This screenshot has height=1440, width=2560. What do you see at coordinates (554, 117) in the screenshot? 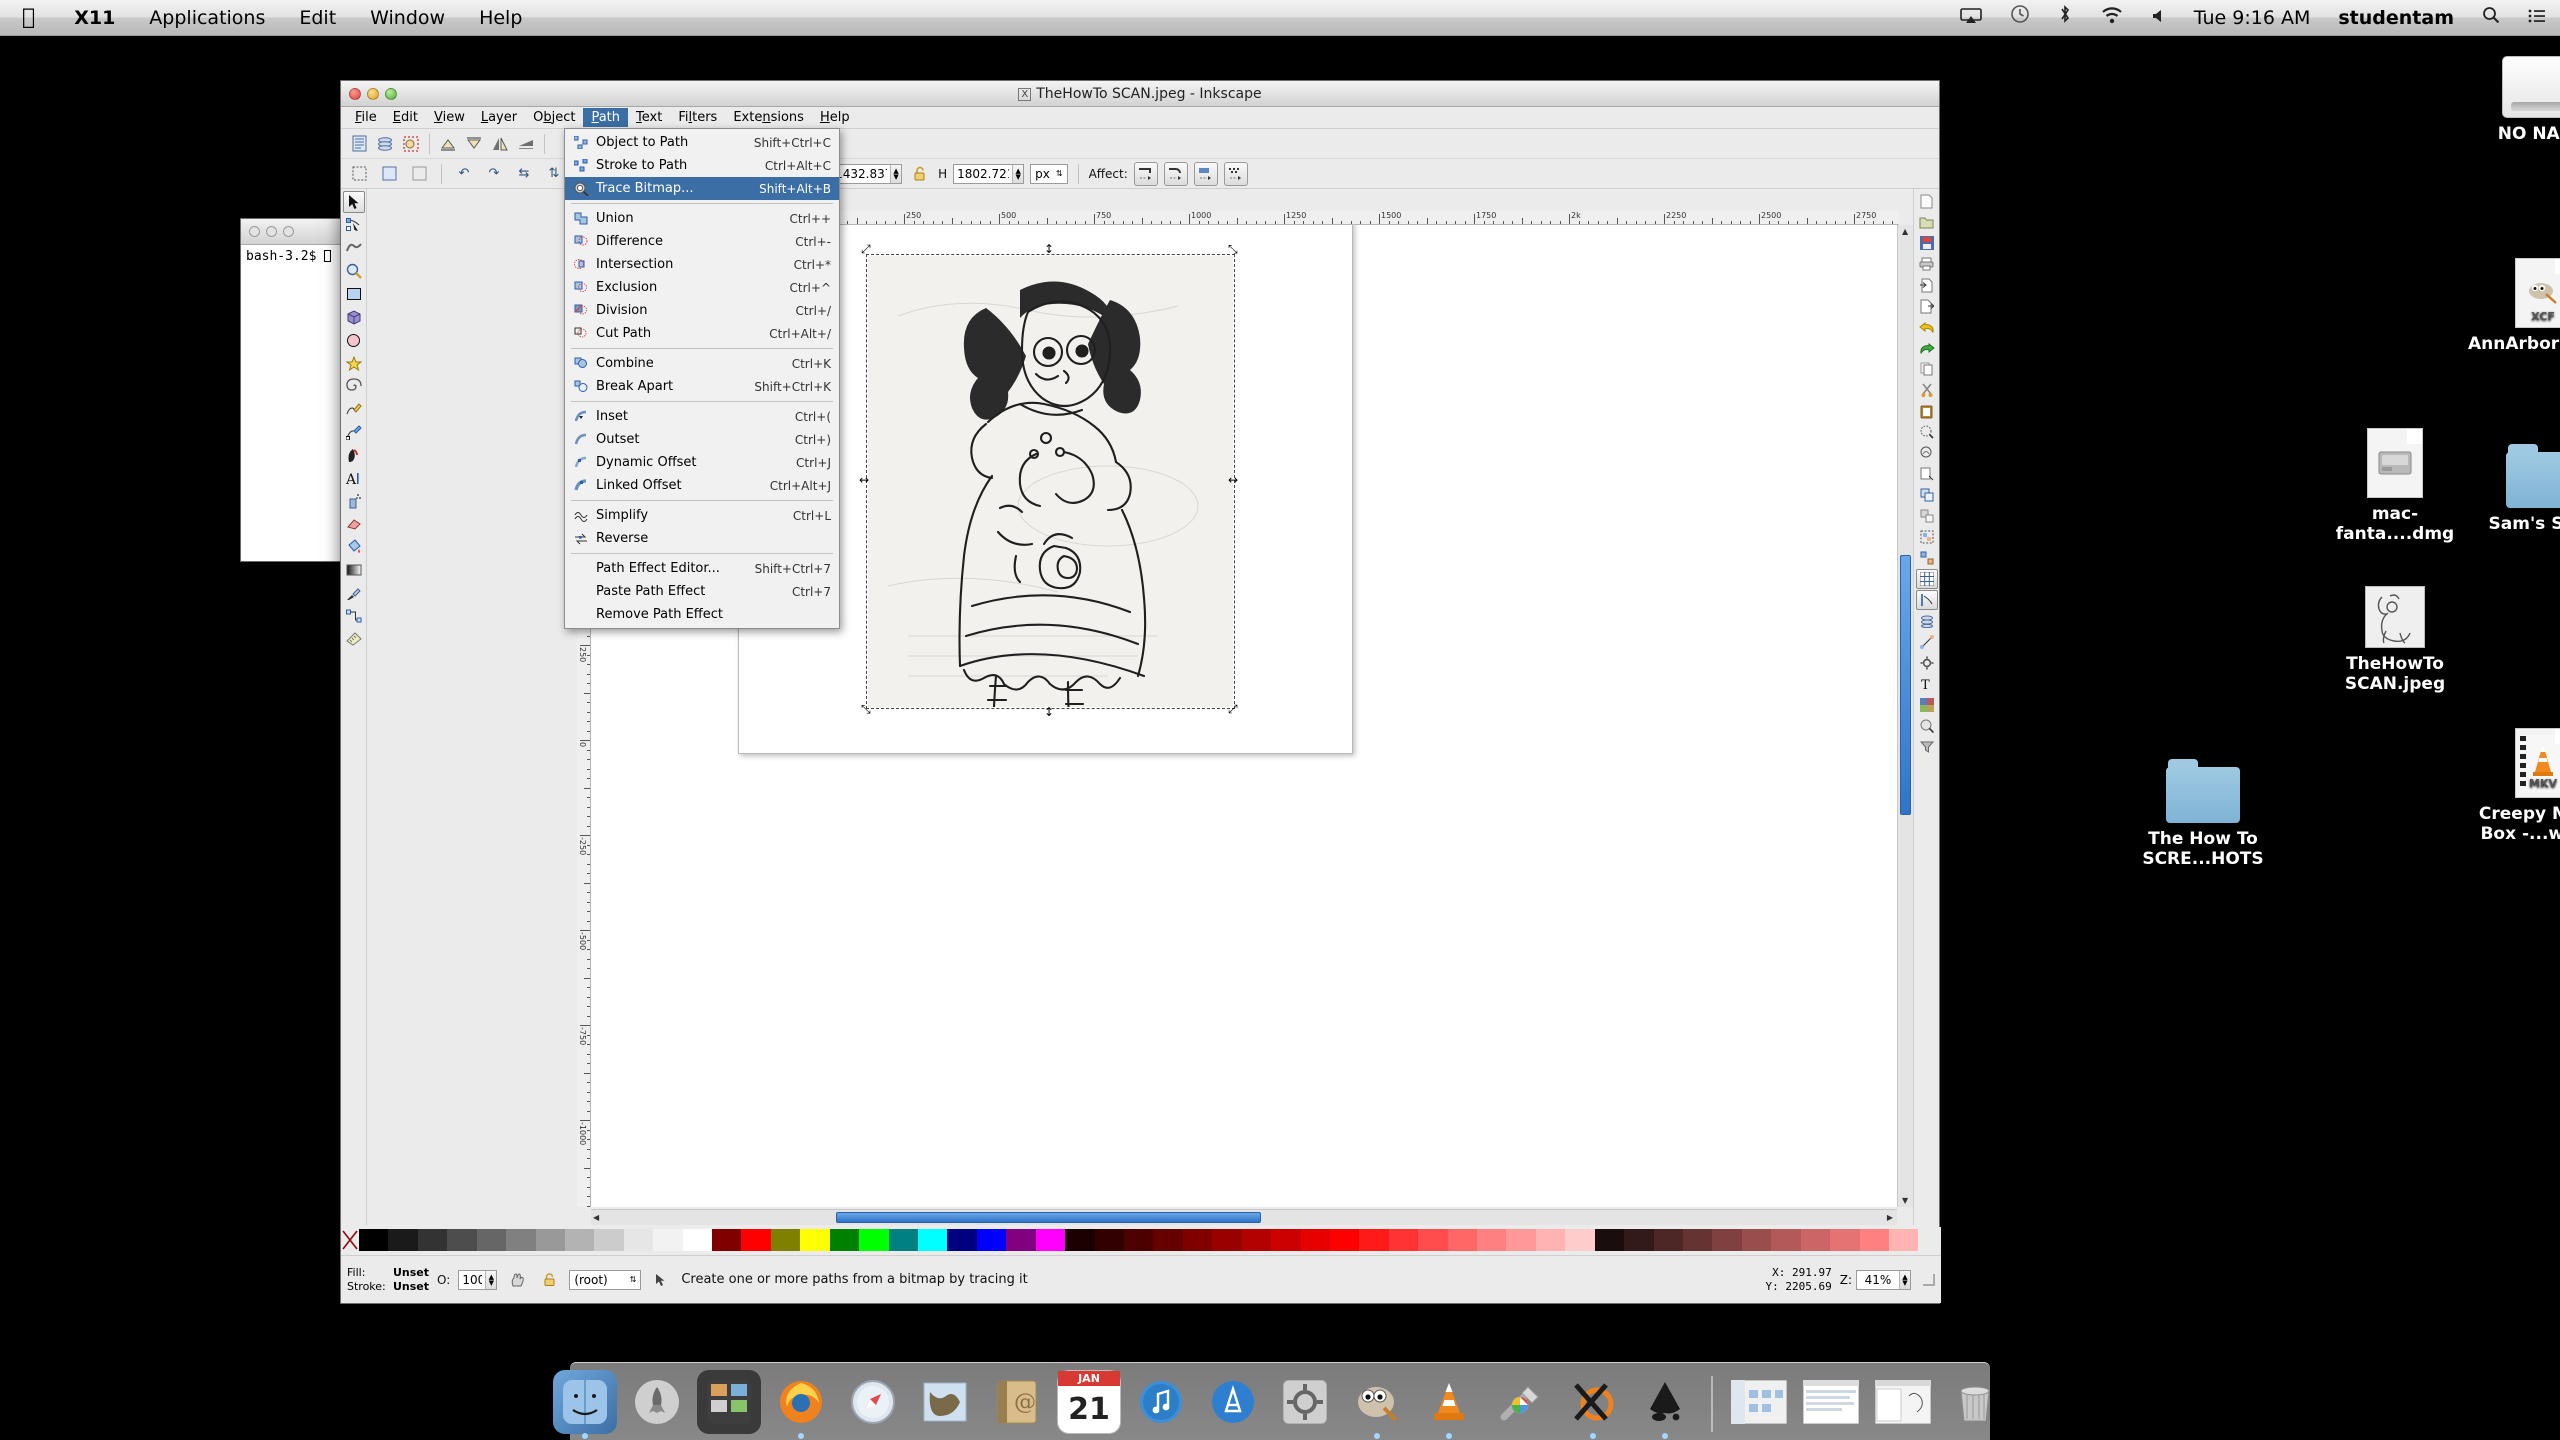
I see `menu-object: Object` at bounding box center [554, 117].